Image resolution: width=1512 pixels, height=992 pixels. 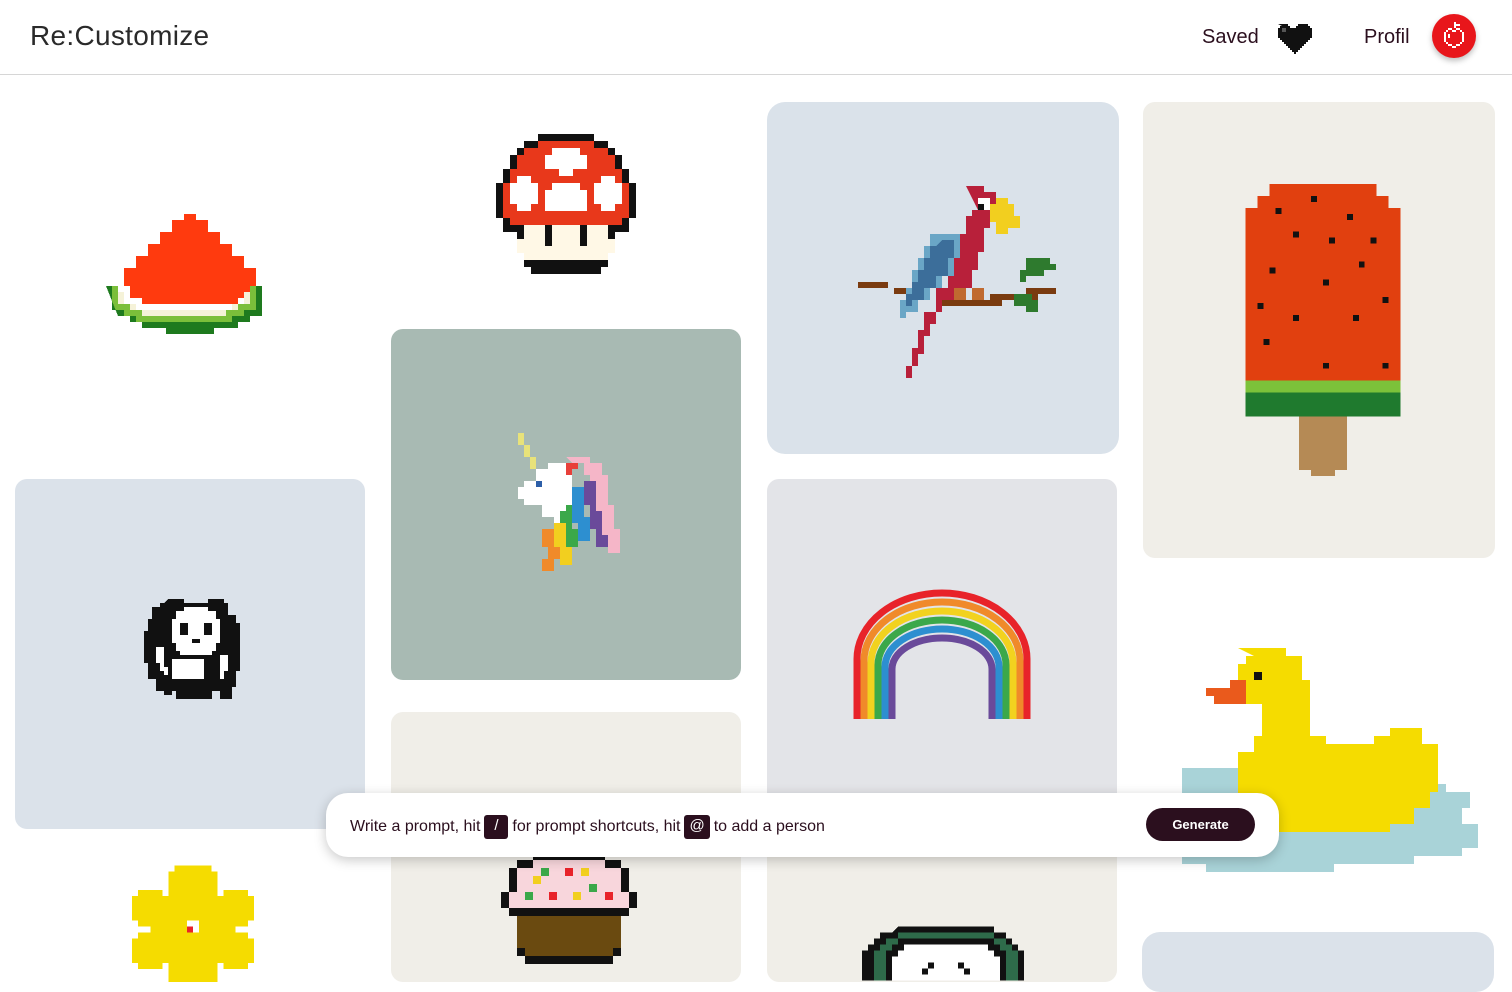 I want to click on gallery-item-watermelon-popsicle, so click(x=1319, y=330).